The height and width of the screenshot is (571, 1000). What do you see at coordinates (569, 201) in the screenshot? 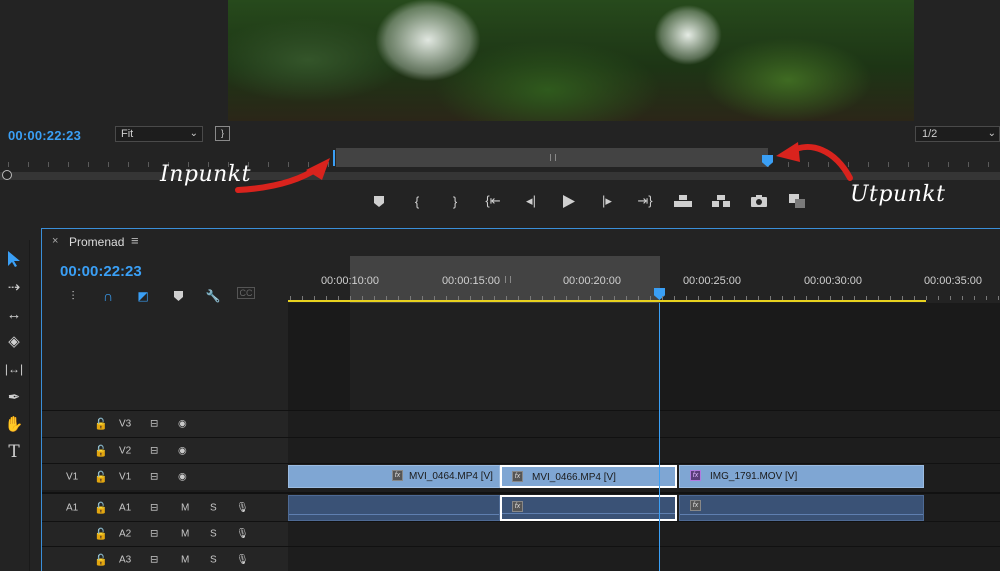
I see `play-icon` at bounding box center [569, 201].